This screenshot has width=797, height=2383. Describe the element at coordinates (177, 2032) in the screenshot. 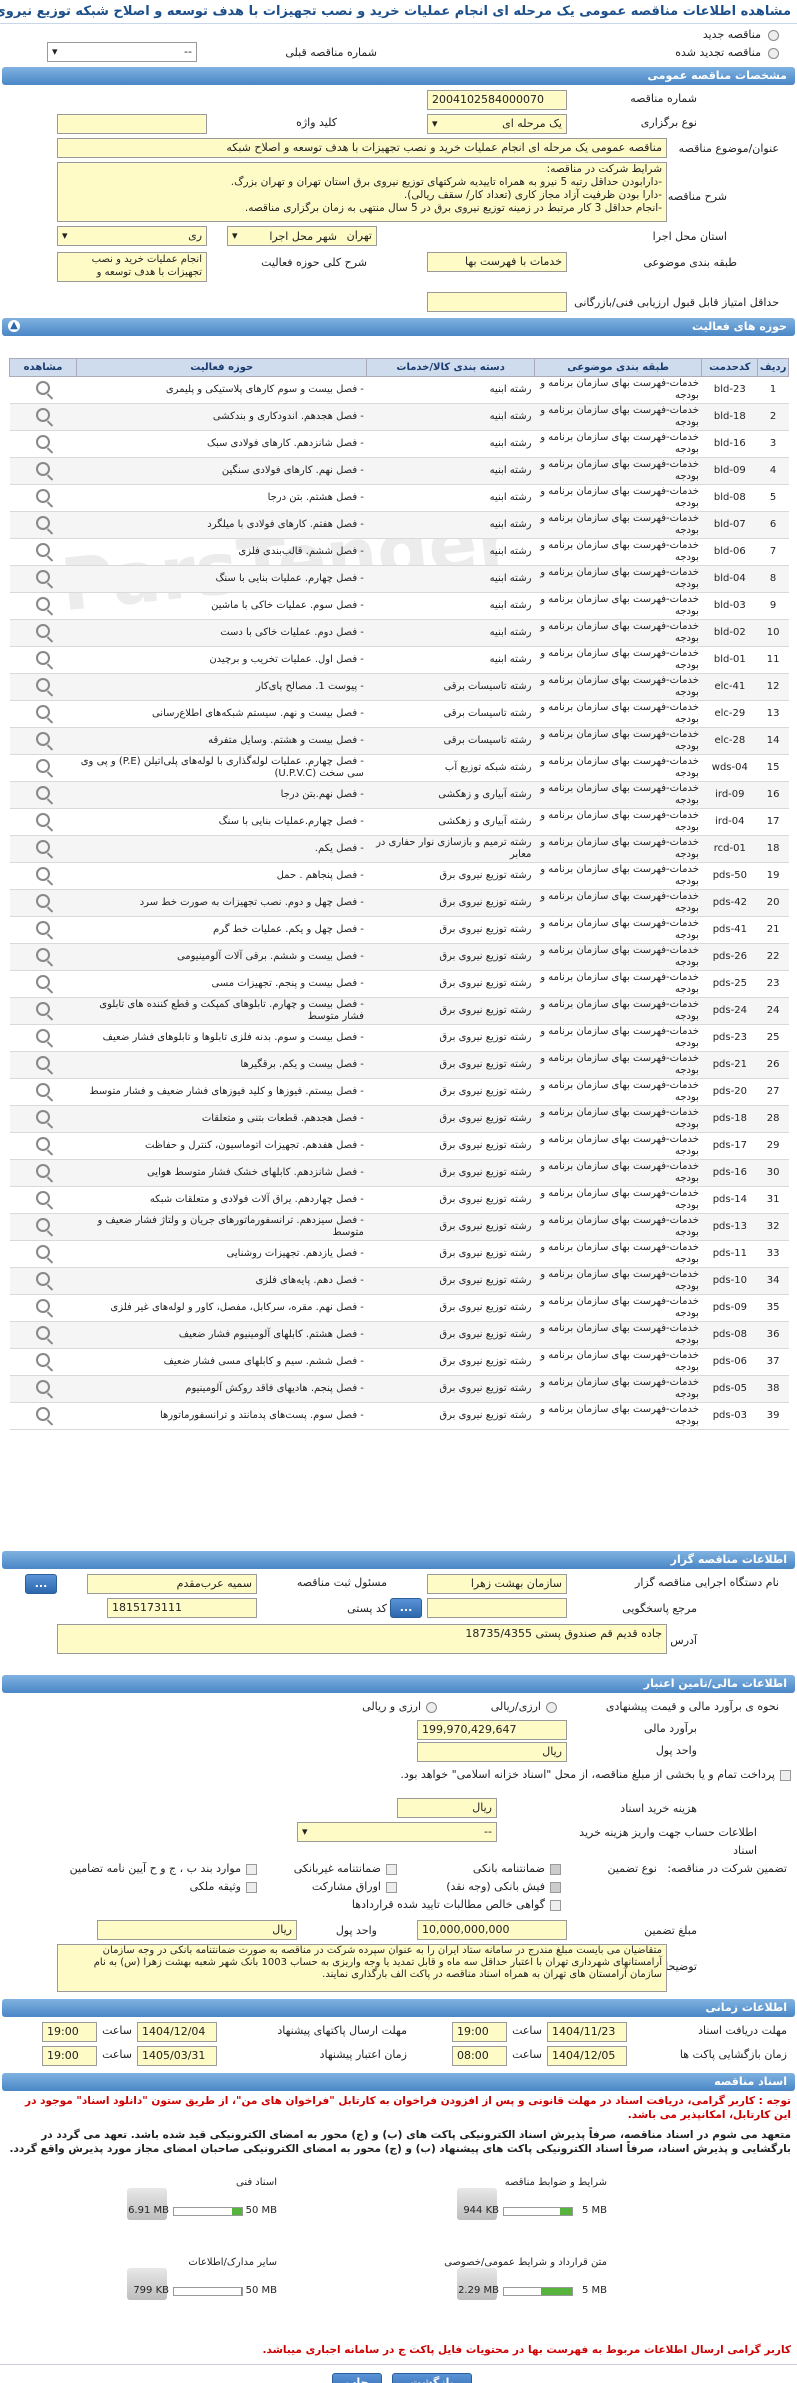

I see `offer-date-field: 1404/12/04` at that location.